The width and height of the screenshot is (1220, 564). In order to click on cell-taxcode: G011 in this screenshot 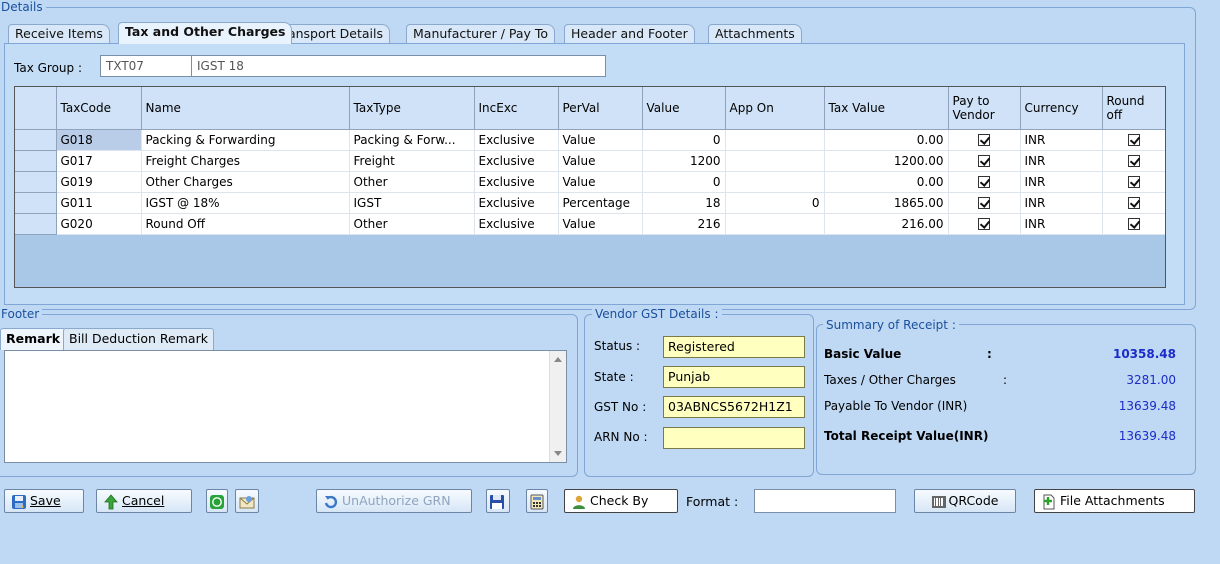, I will do `click(99, 203)`.